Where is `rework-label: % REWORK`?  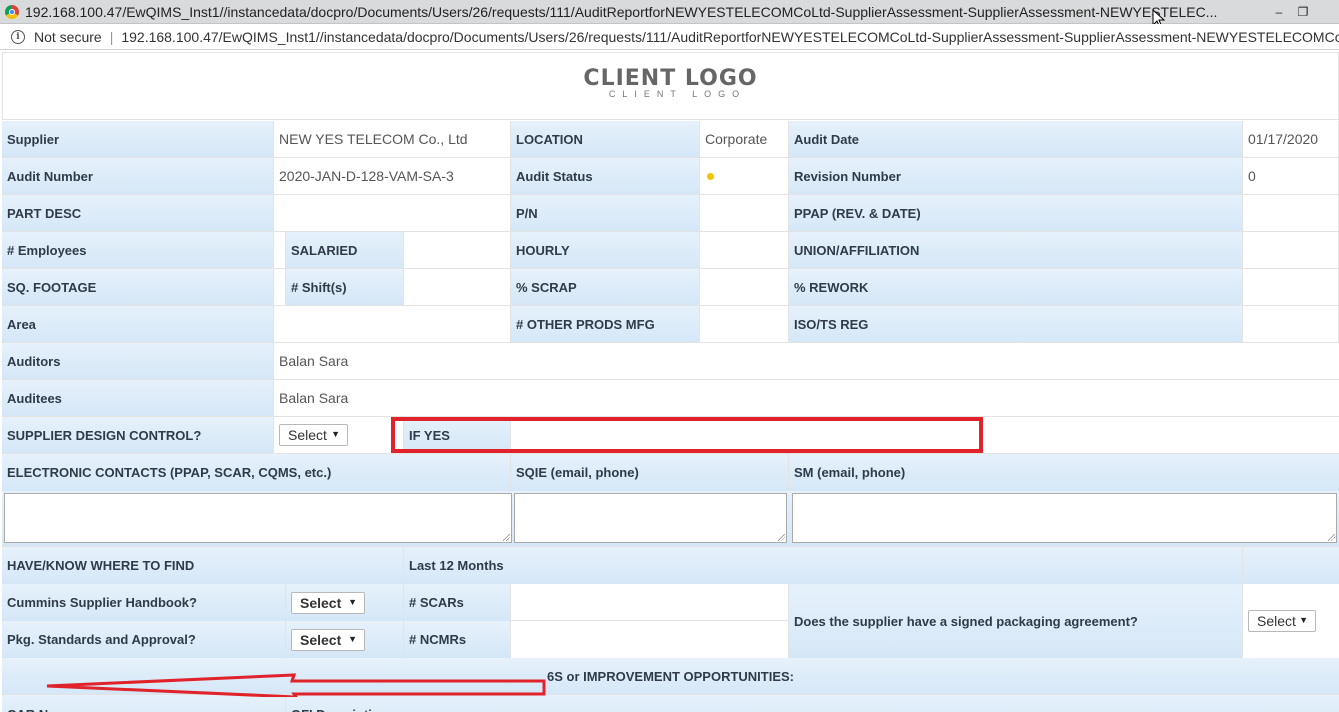
rework-label: % REWORK is located at coordinates (1016, 287).